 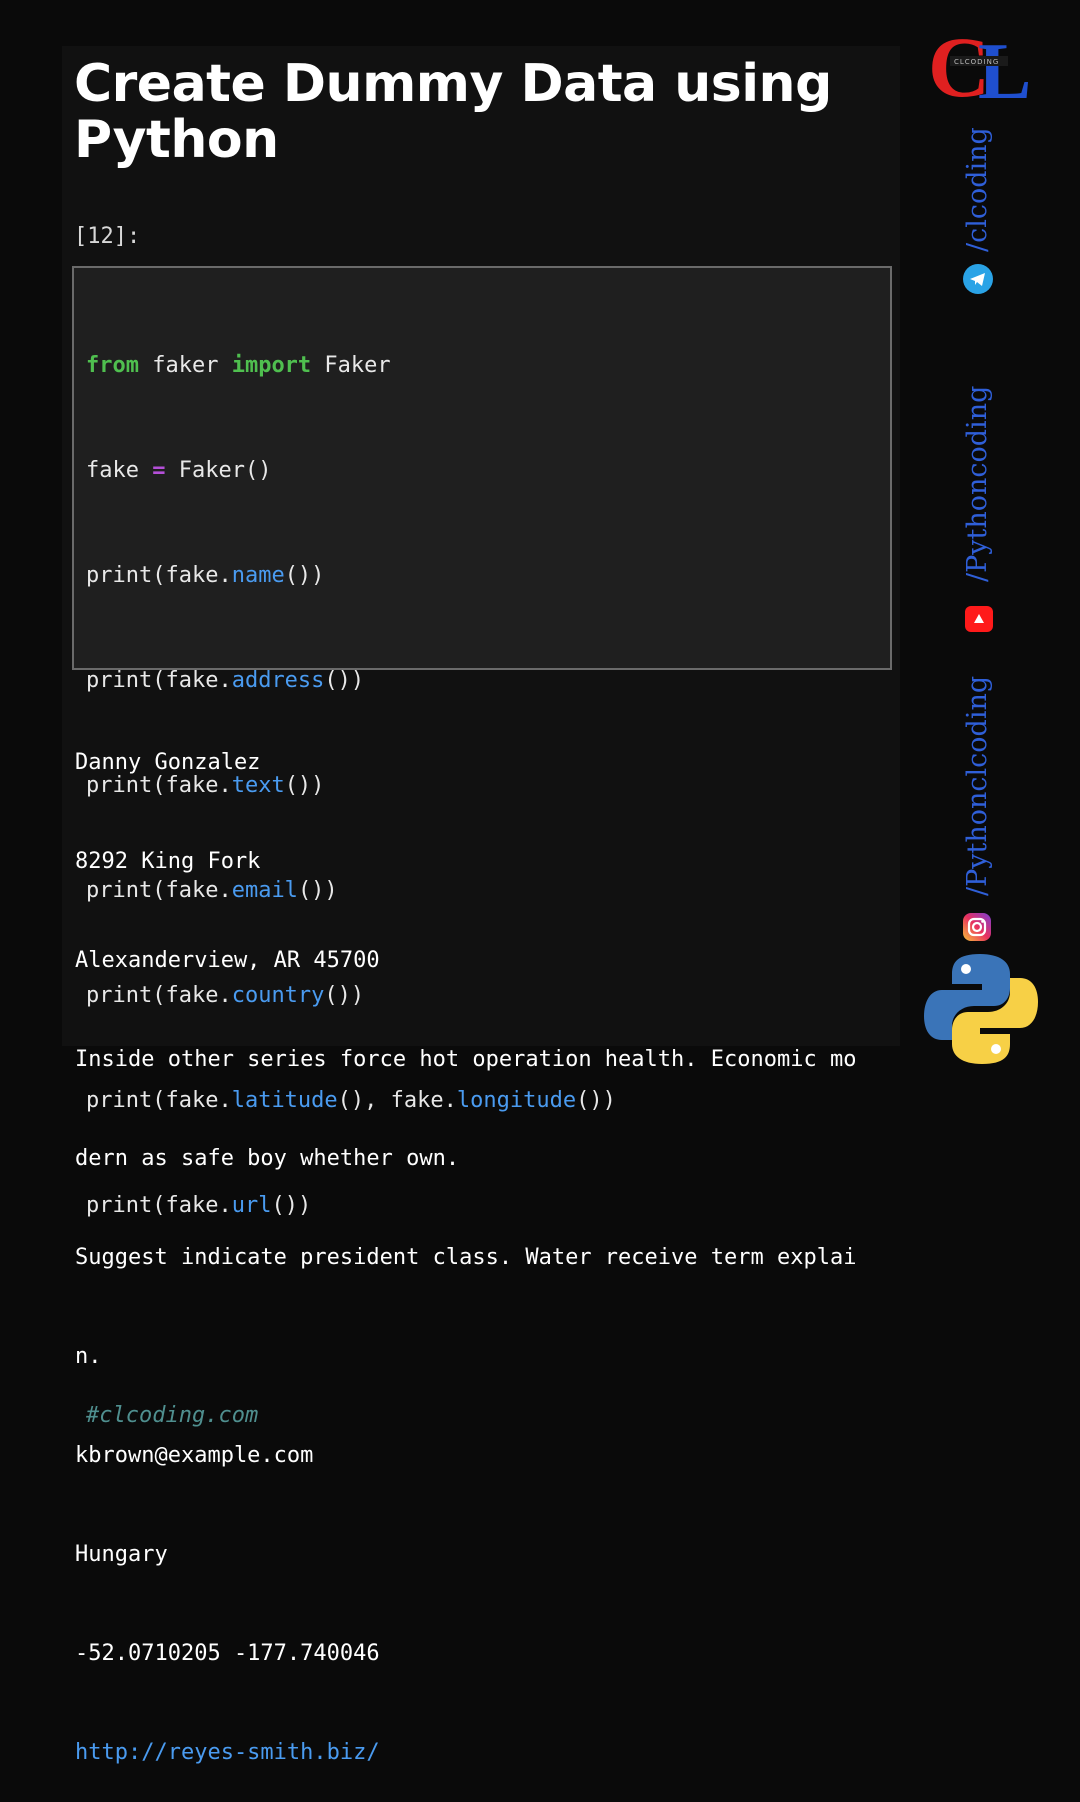 What do you see at coordinates (482, 365) in the screenshot?
I see `code-line: from faker import Faker` at bounding box center [482, 365].